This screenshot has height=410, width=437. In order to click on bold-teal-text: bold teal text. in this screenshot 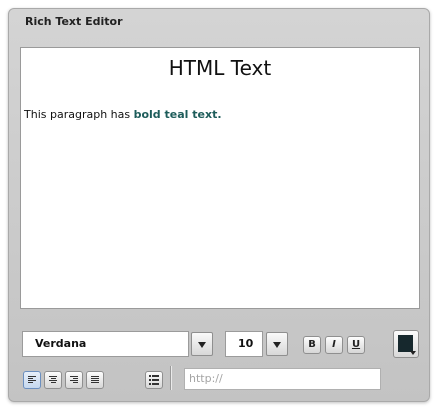, I will do `click(177, 114)`.